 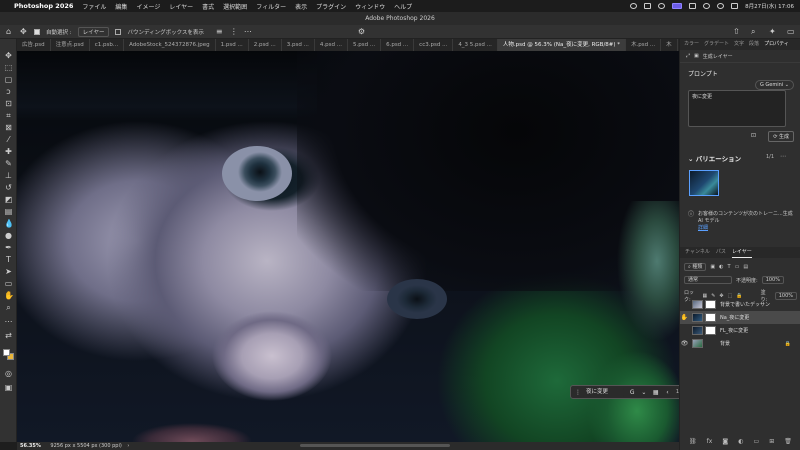 I want to click on align-icon: ≡, so click(x=220, y=31).